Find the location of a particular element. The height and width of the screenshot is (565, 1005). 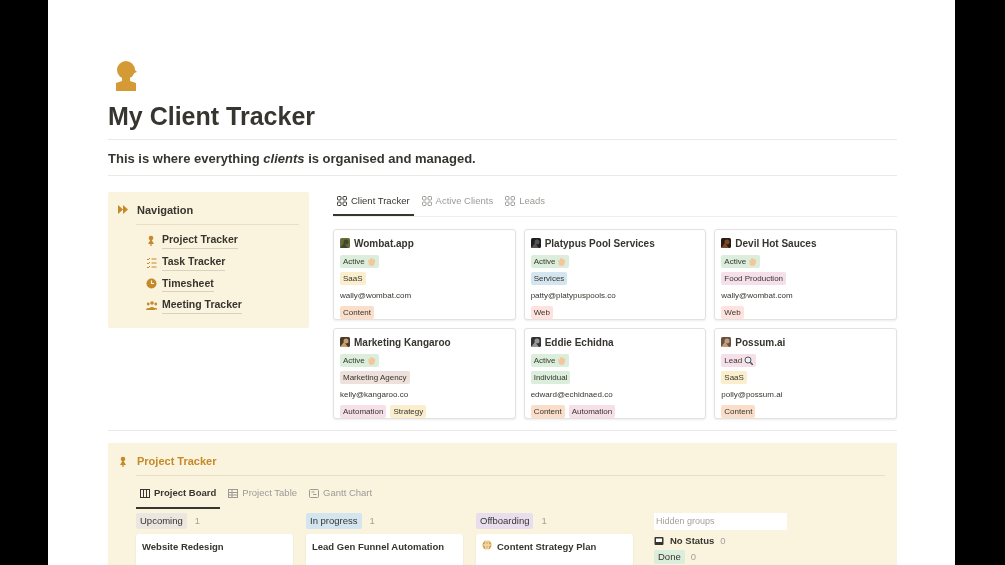

project-title: Content Strategy Plan is located at coordinates (547, 546).